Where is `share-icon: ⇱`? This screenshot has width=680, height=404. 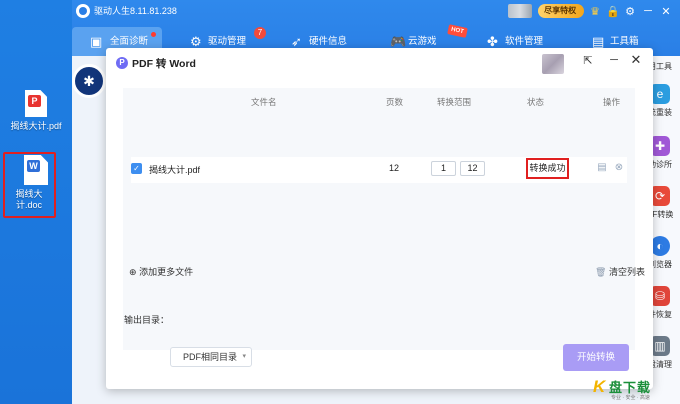
share-icon: ⇱ is located at coordinates (588, 60).